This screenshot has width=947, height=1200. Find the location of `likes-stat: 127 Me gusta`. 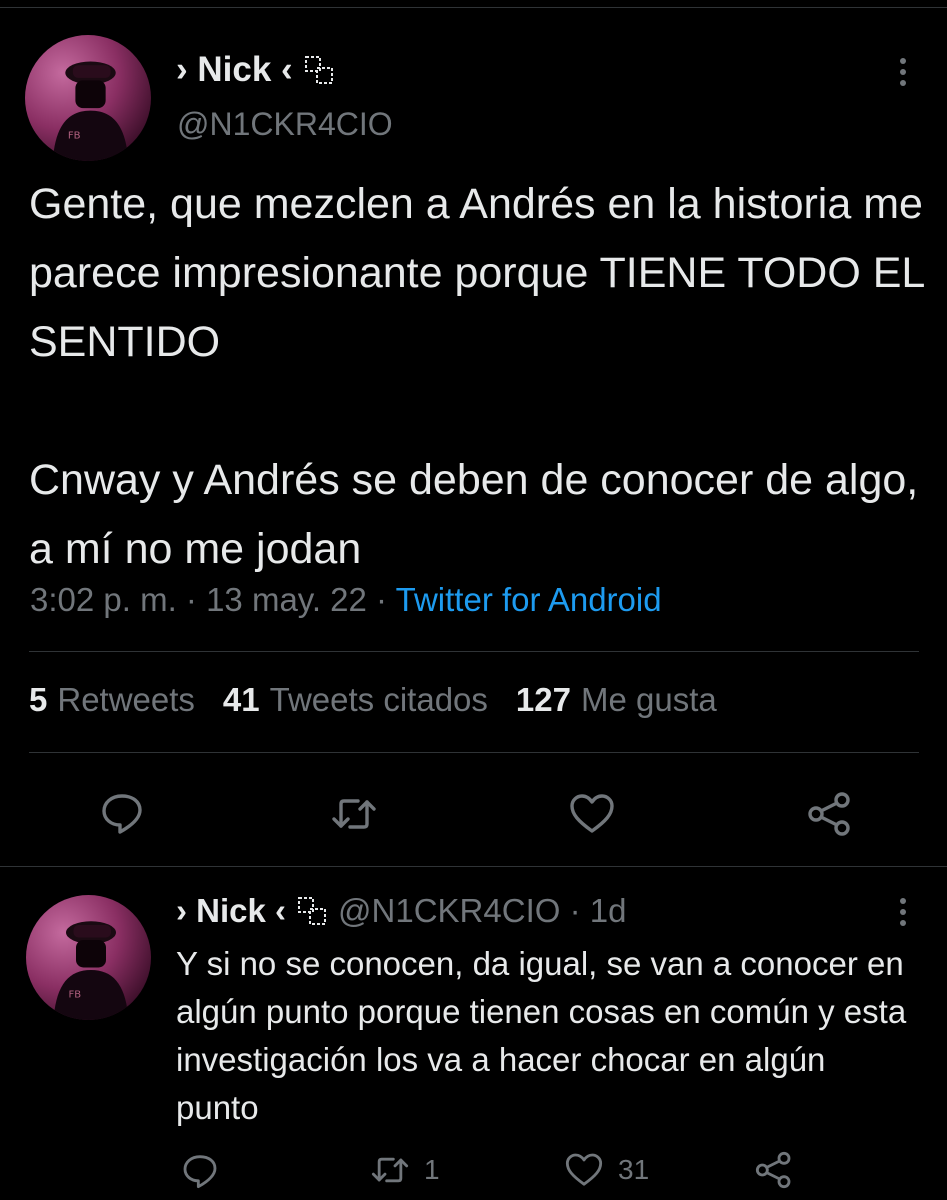

likes-stat: 127 Me gusta is located at coordinates (616, 700).